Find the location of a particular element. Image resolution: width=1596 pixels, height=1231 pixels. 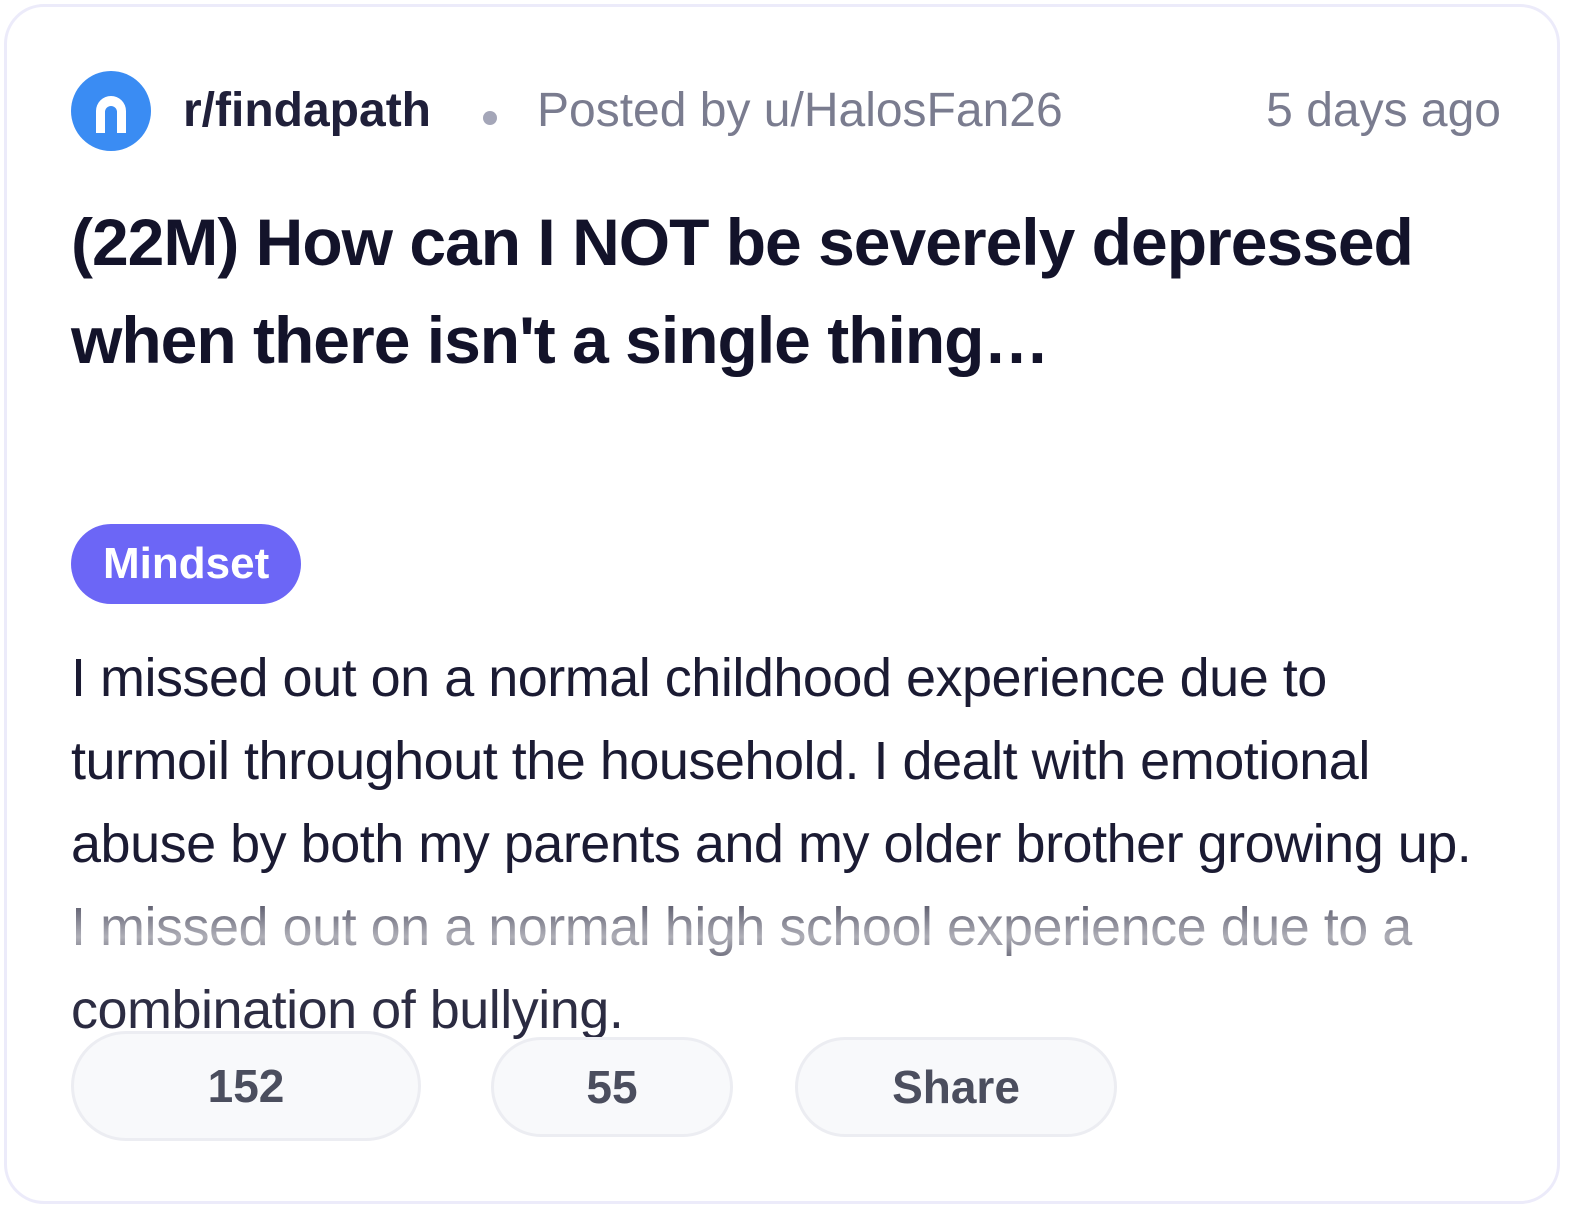

posted-by: Posted by u/HalosFan26 is located at coordinates (800, 111).